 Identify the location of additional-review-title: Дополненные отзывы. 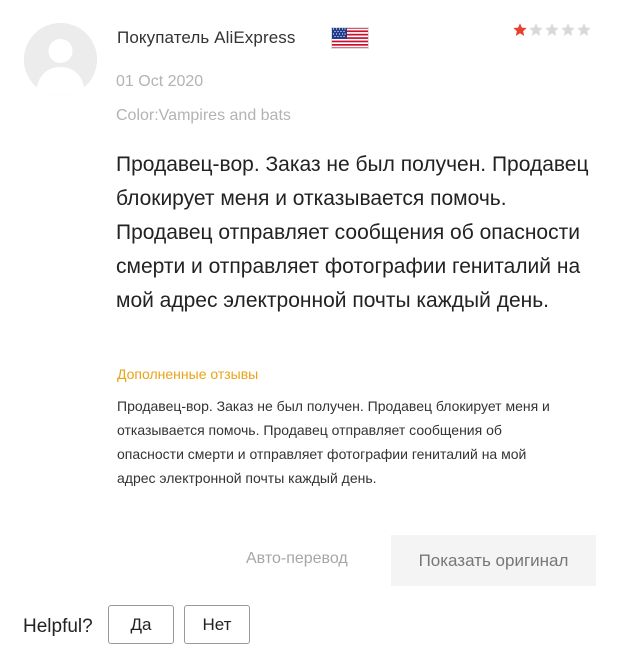
(188, 374).